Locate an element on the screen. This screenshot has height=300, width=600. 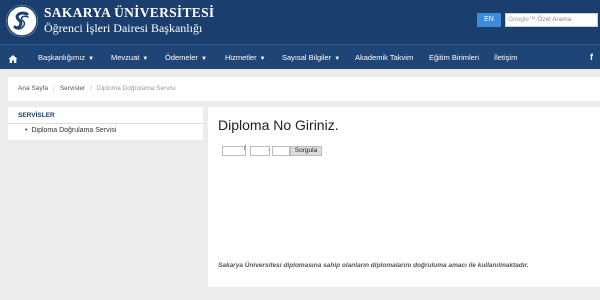
nav-item-egitim-birimleri: Eğitim Birimleri is located at coordinates (454, 57).